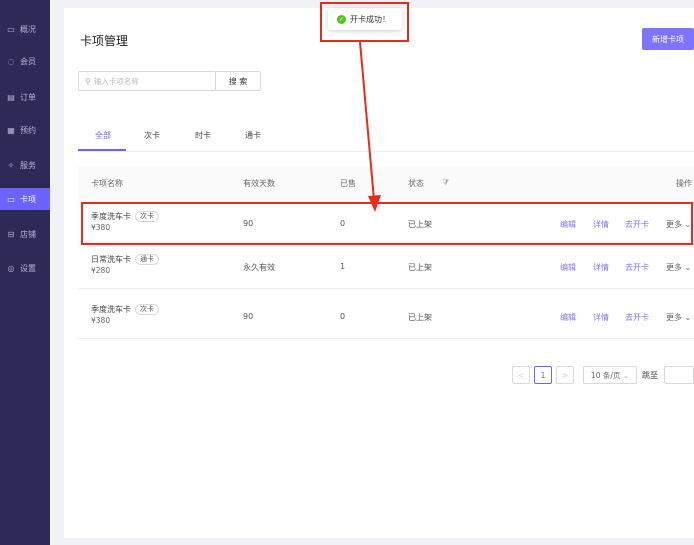 The image size is (694, 545). I want to click on annotation-arrow, so click(370, 126).